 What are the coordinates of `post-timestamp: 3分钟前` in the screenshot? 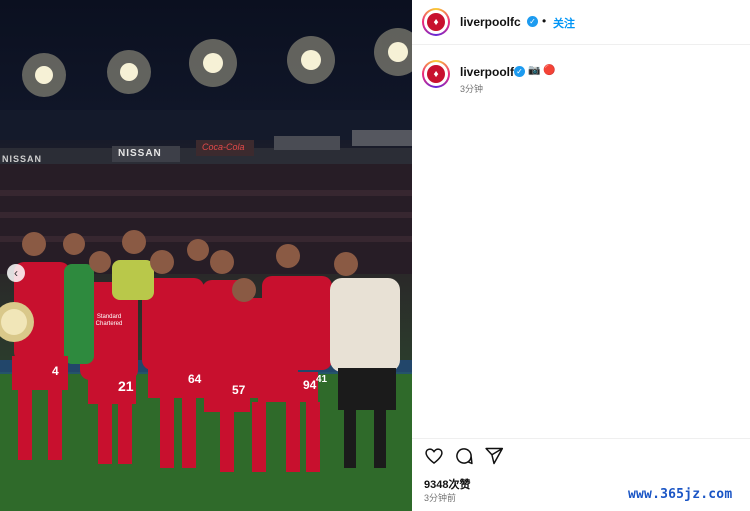 It's located at (440, 498).